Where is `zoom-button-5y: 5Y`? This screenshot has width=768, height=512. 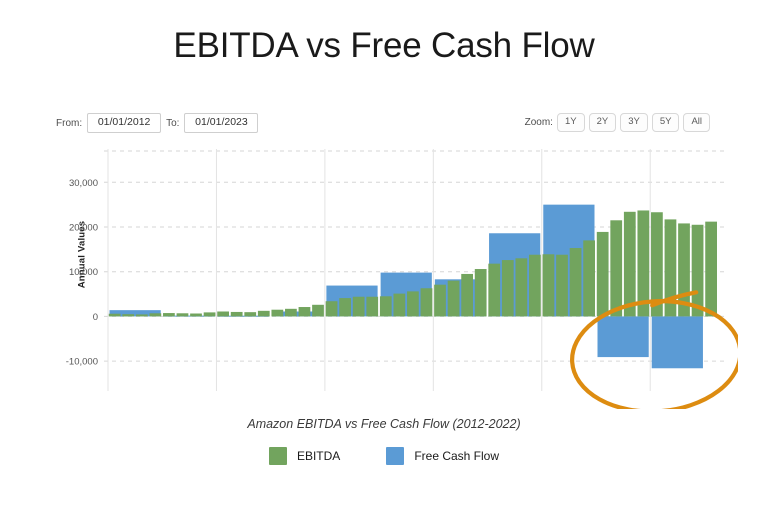
zoom-button-5y: 5Y is located at coordinates (665, 122).